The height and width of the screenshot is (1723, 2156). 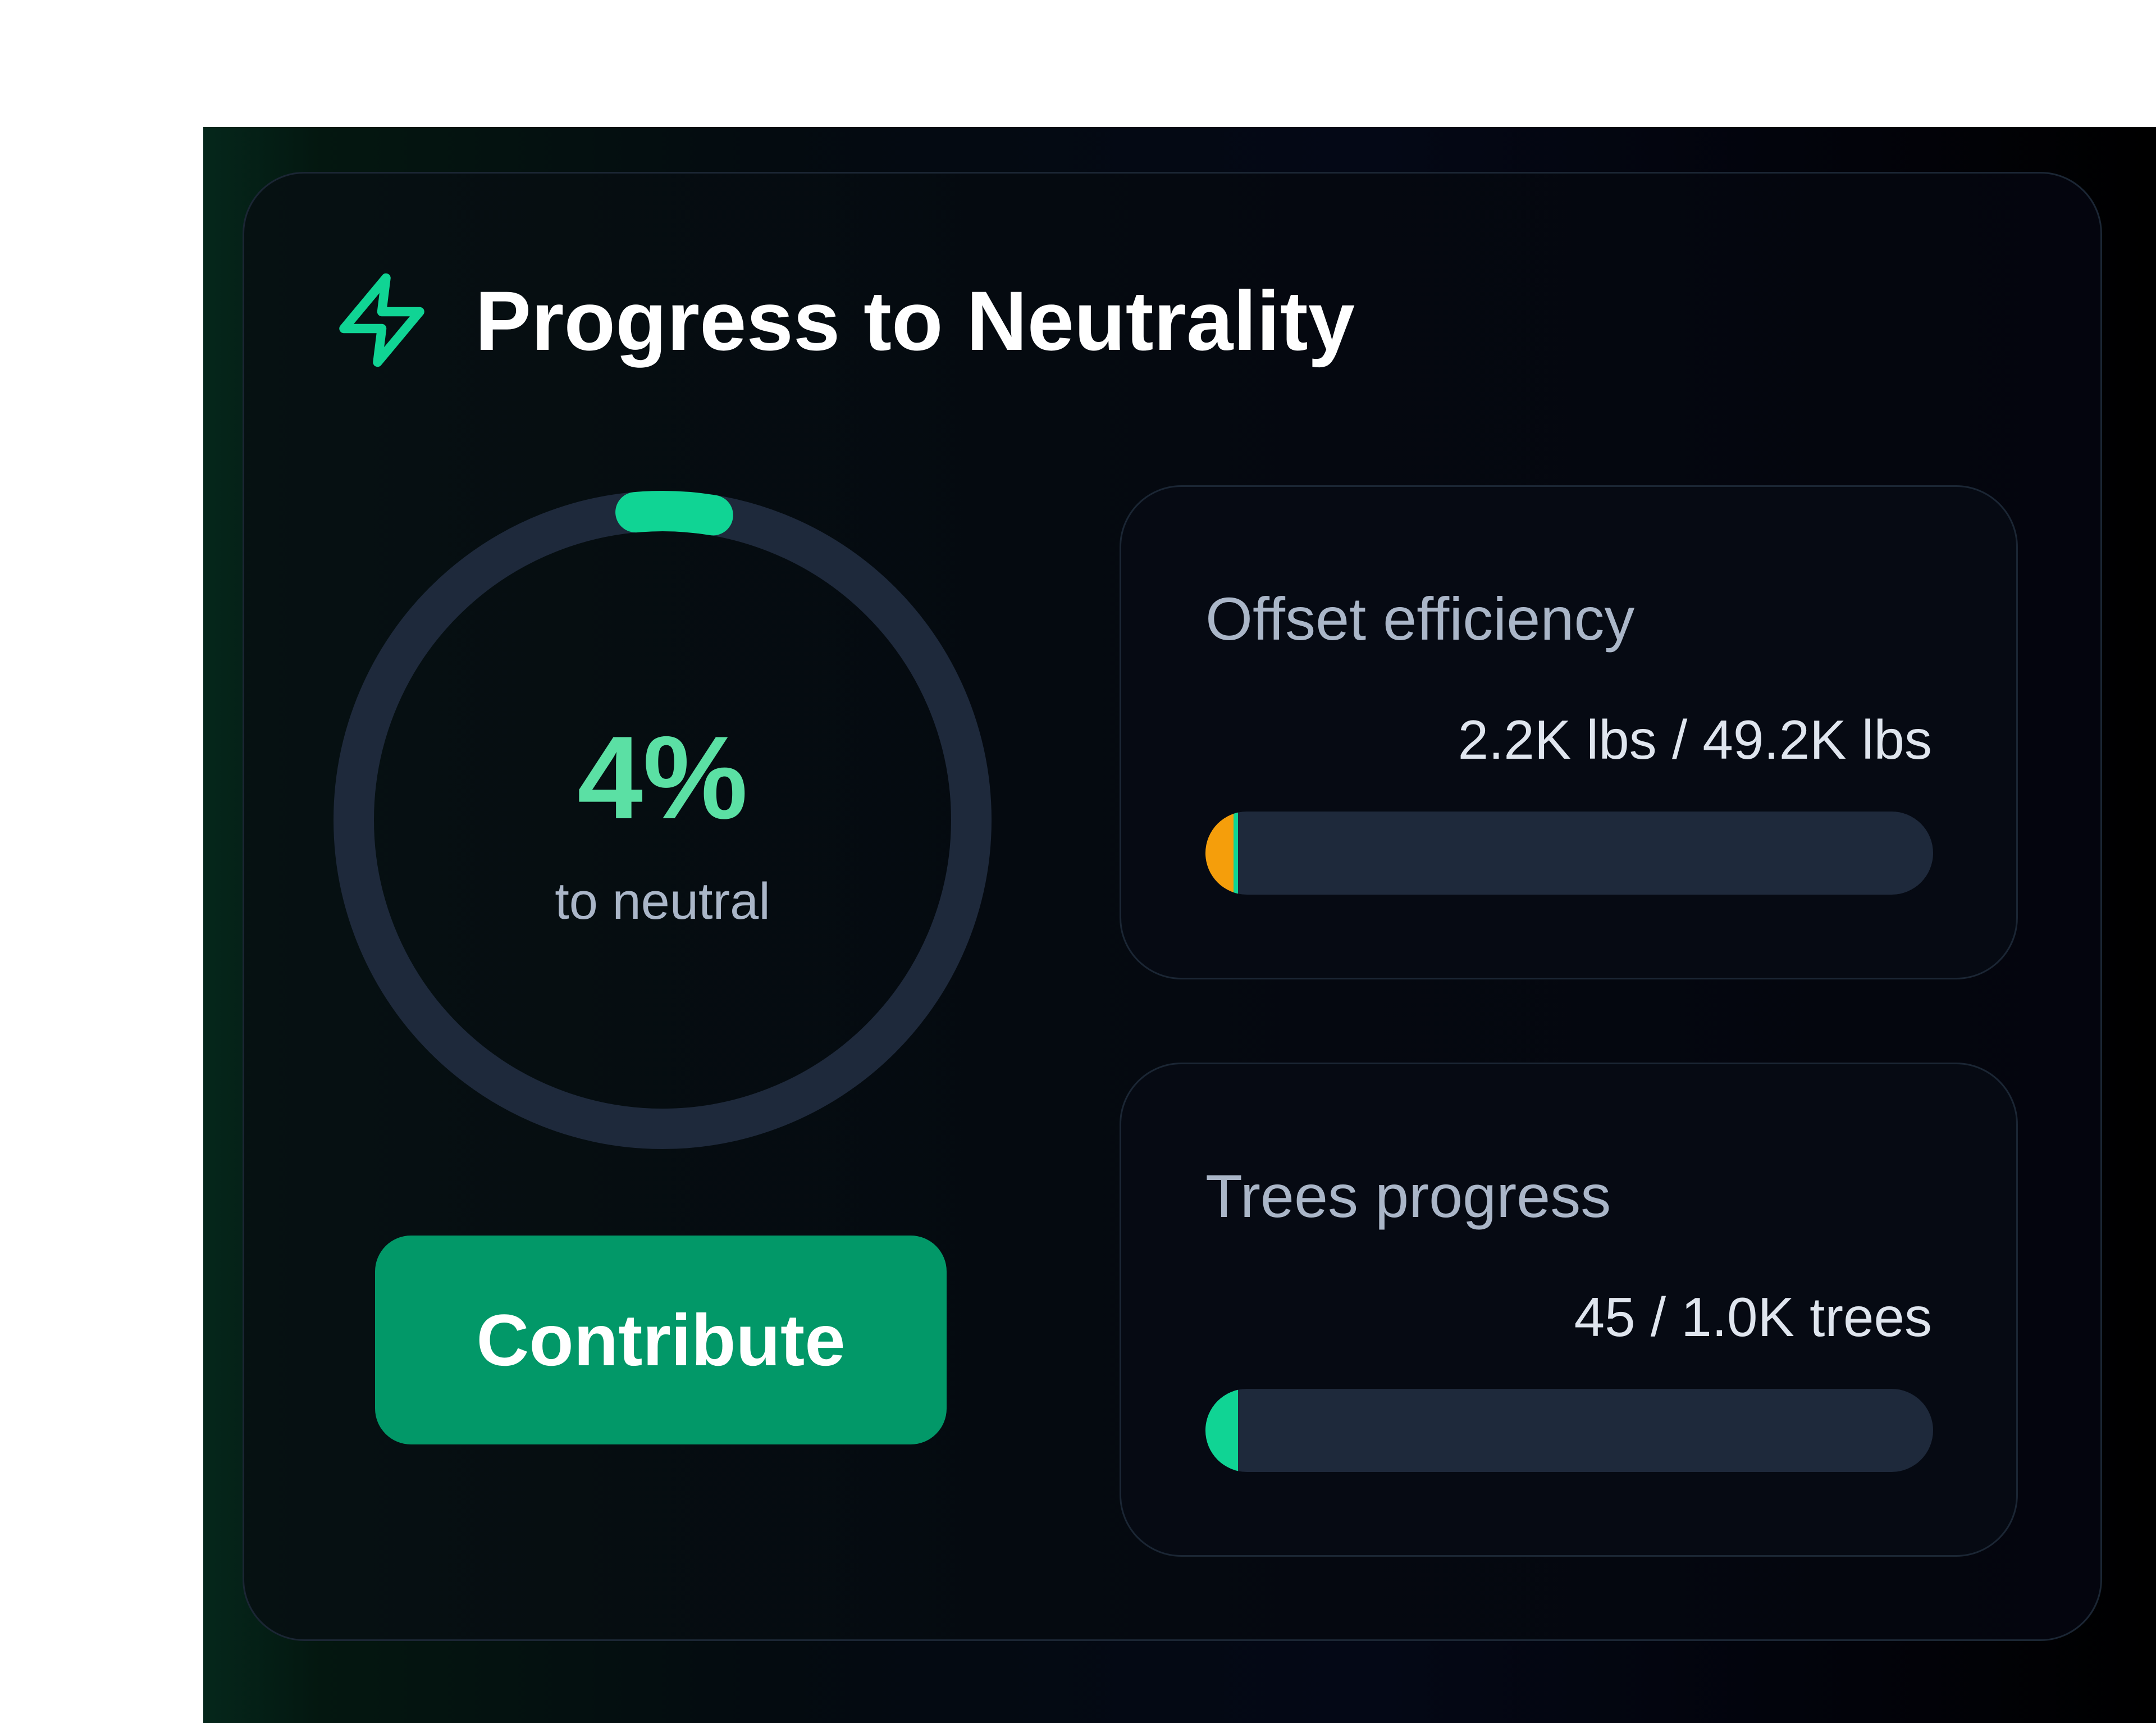 What do you see at coordinates (381, 320) in the screenshot?
I see `lightning-bolt-icon` at bounding box center [381, 320].